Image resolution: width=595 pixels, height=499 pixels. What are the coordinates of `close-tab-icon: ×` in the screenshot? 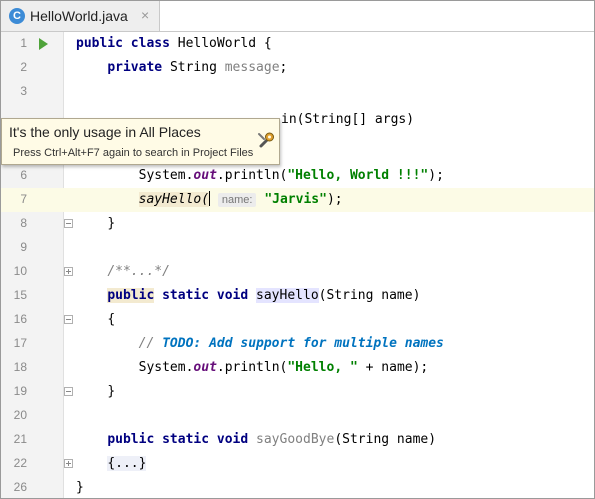 It's located at (145, 15).